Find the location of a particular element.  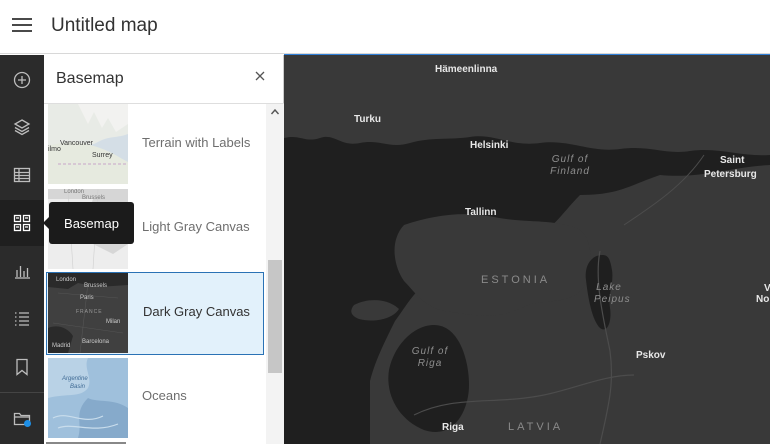

panel-header: Basemap is located at coordinates (164, 79).